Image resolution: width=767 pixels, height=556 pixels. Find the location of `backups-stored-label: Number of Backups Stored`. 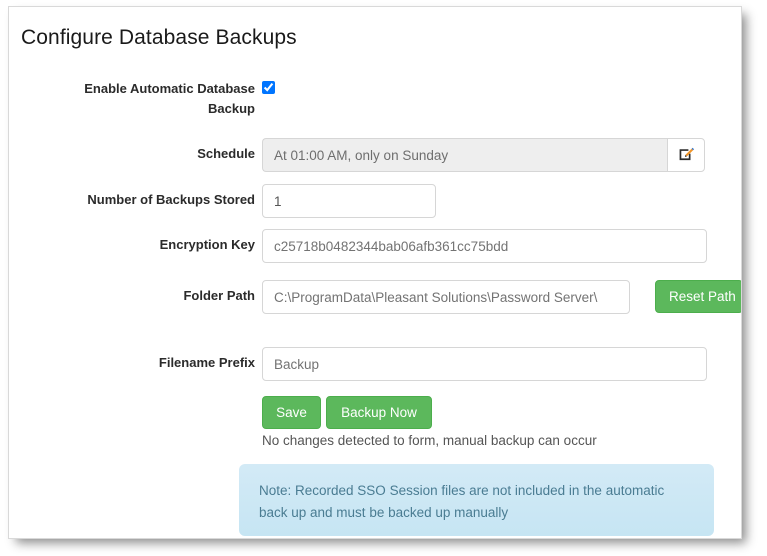

backups-stored-label: Number of Backups Stored is located at coordinates (171, 199).